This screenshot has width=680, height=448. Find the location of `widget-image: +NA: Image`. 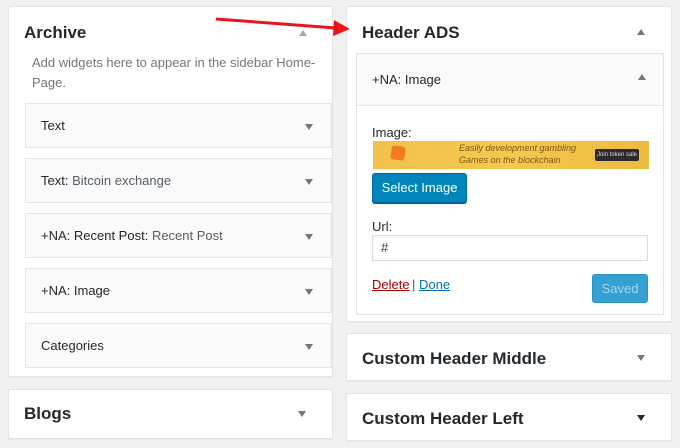

widget-image: +NA: Image is located at coordinates (178, 290).